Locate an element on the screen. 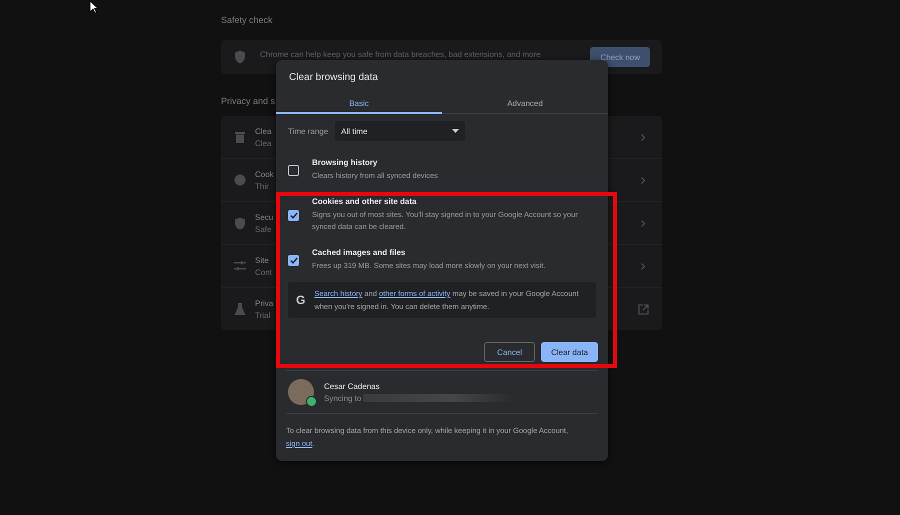  setting-title: Clea is located at coordinates (263, 131).